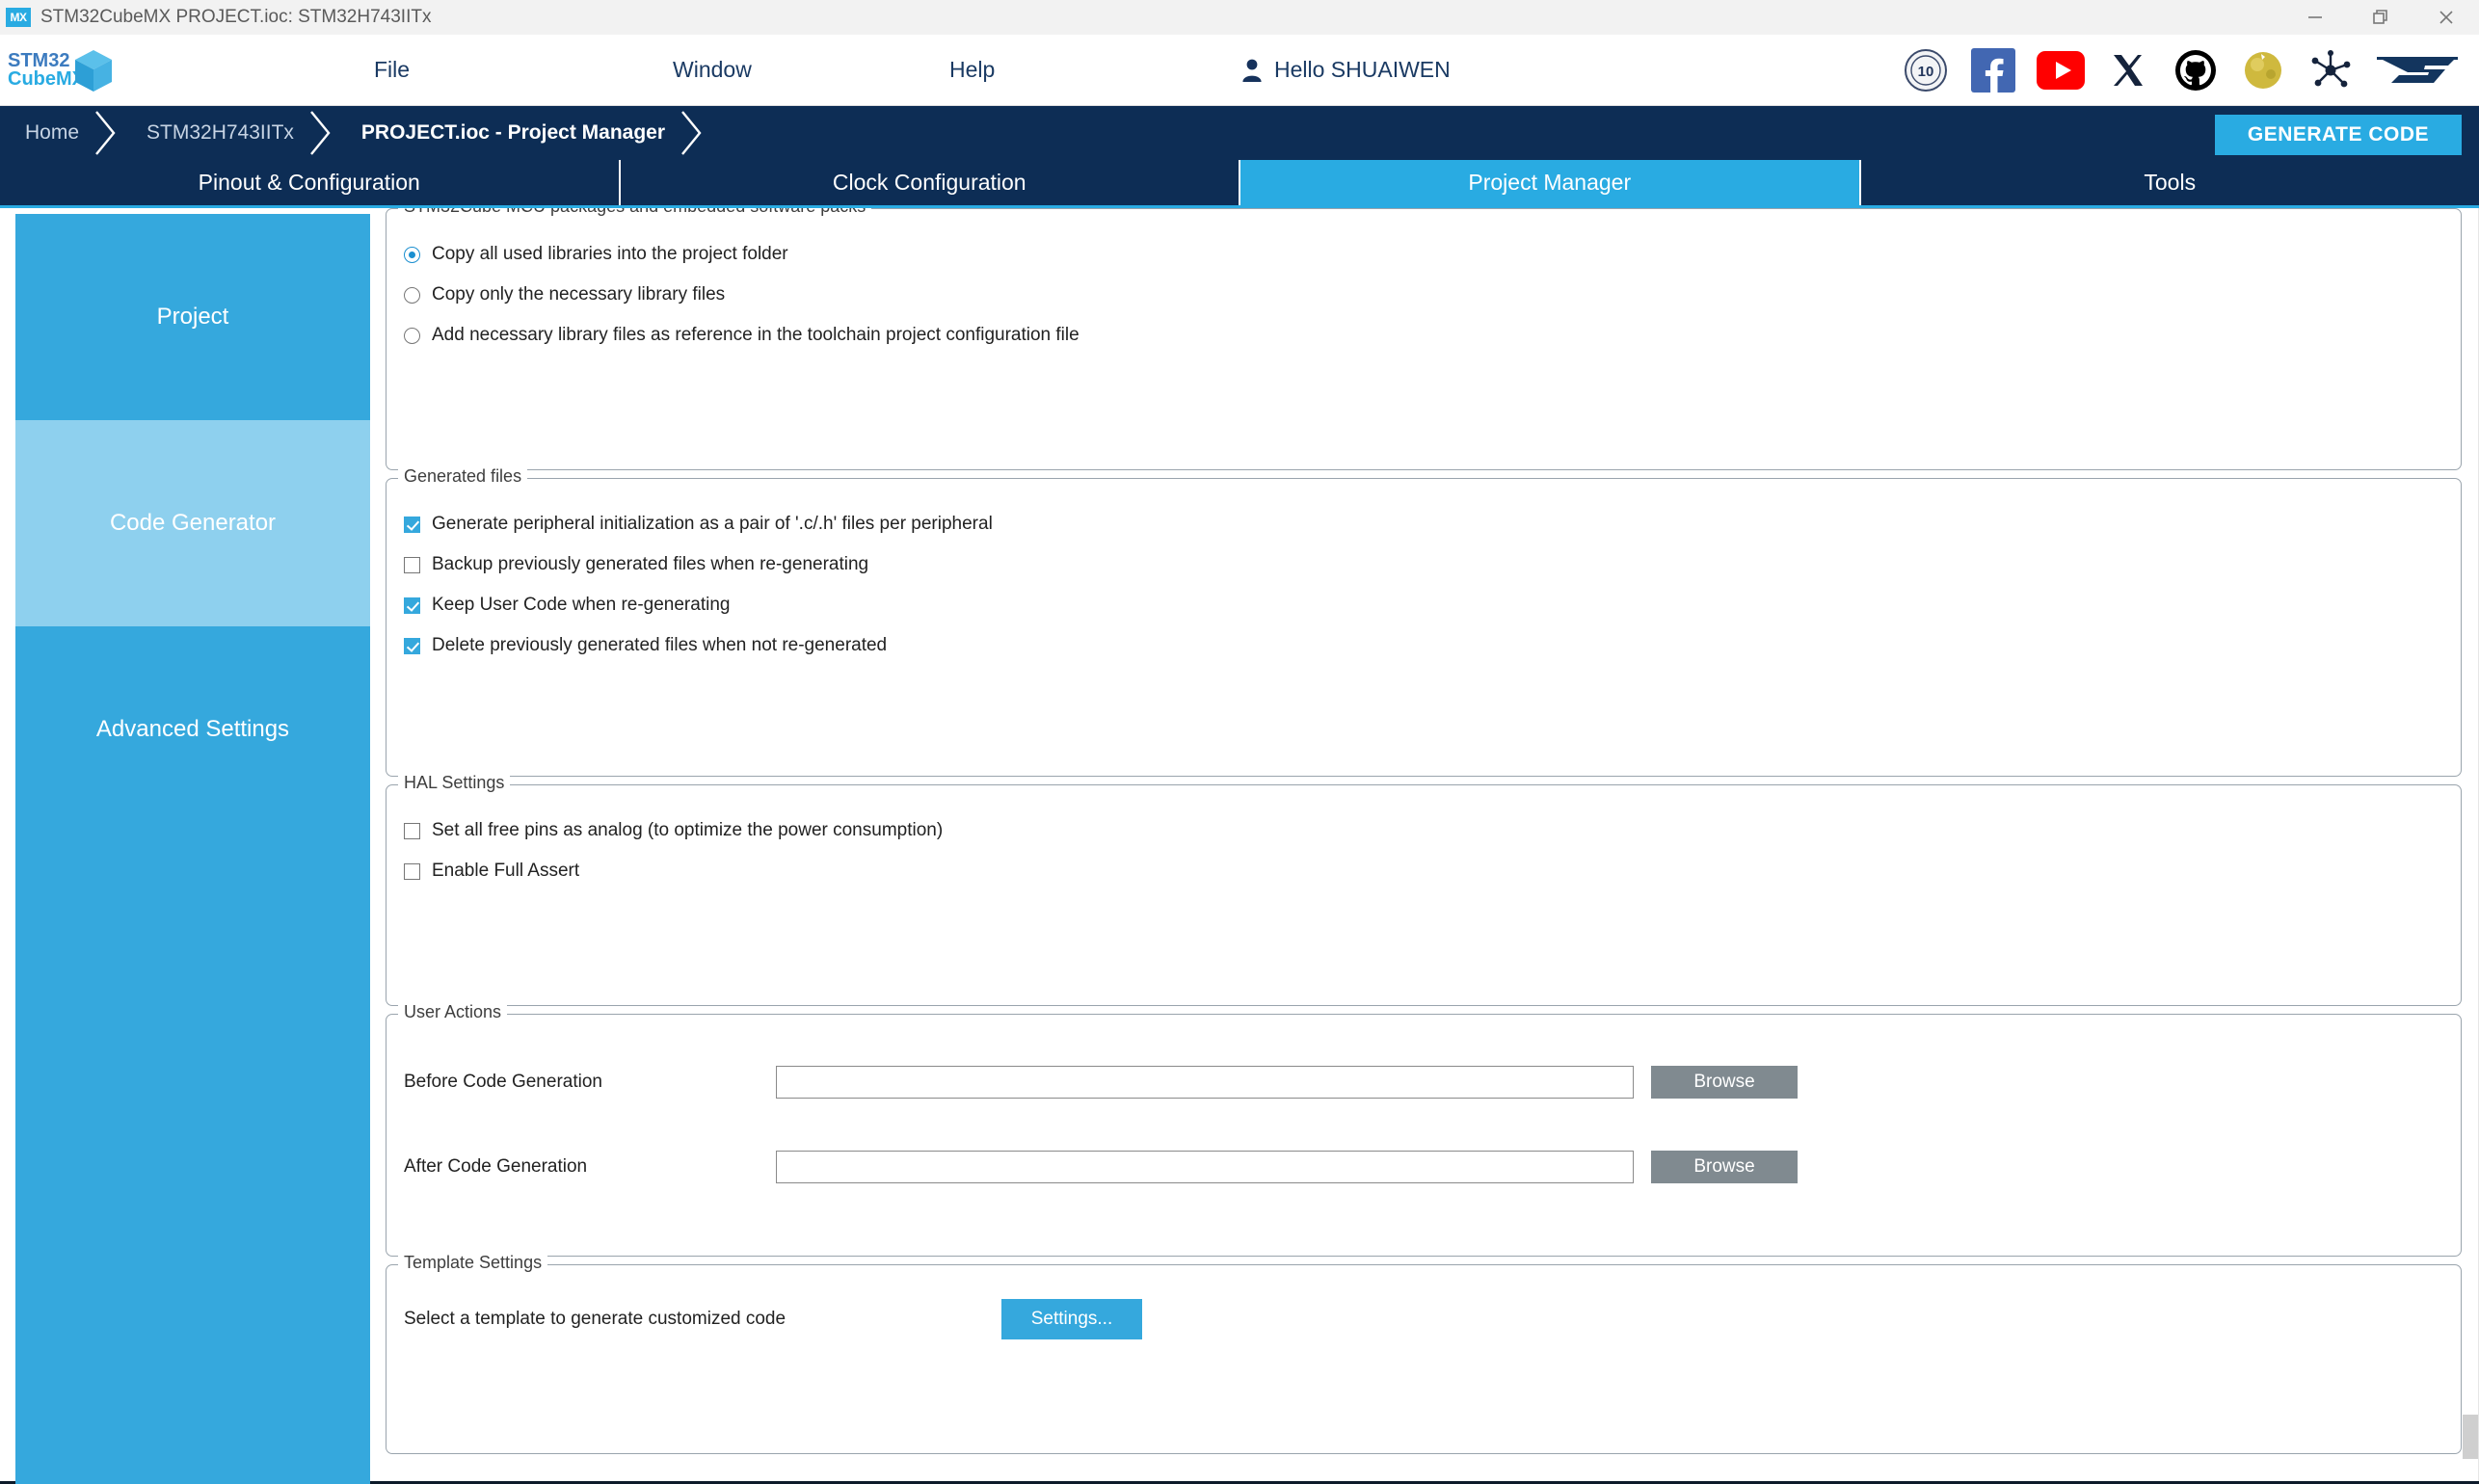 The height and width of the screenshot is (1484, 2479). Describe the element at coordinates (412, 524) in the screenshot. I see `checkbox-indicator-peripheral-init` at that location.